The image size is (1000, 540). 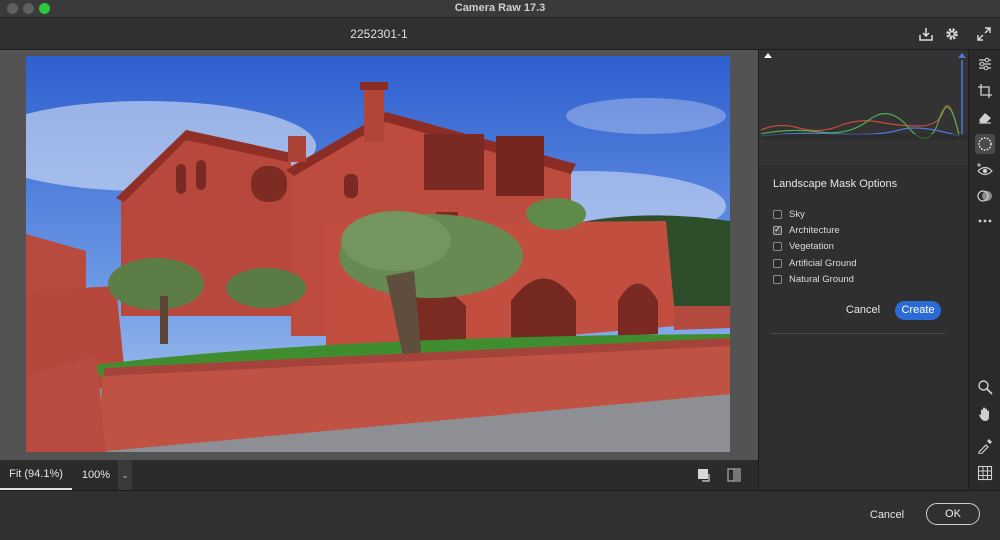 I want to click on vegetation-checkbox, so click(x=777, y=246).